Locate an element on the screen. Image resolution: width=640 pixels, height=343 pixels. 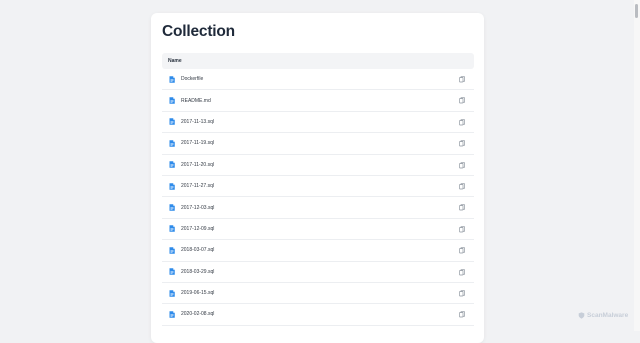
scrollbar-thumb is located at coordinates (636, 11).